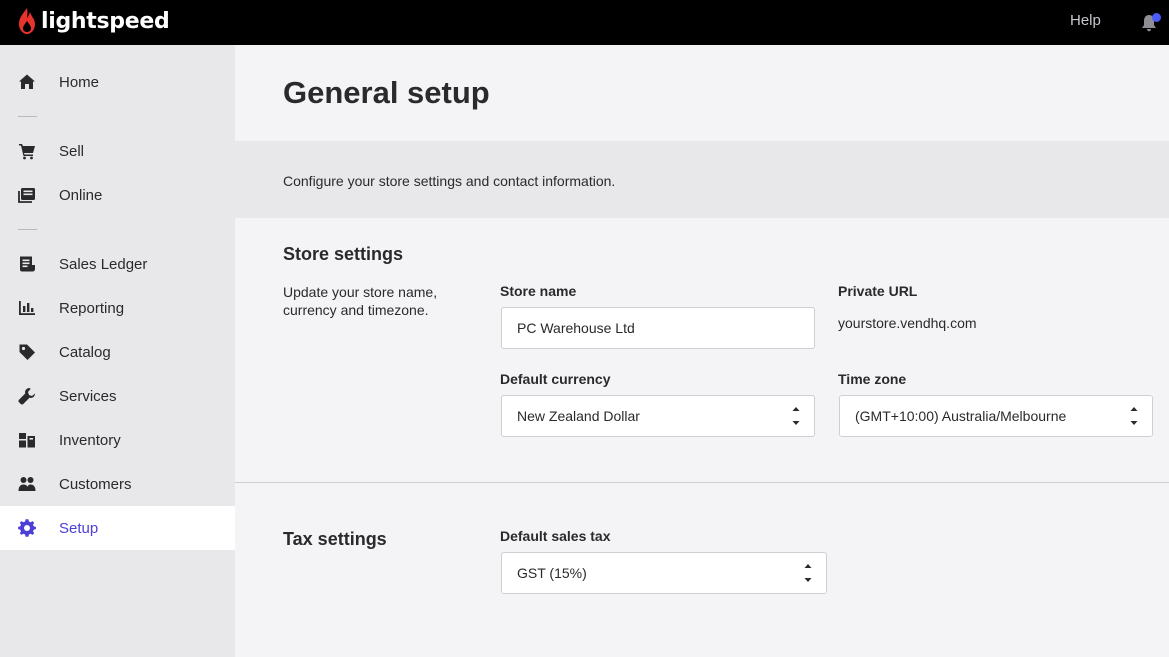  Describe the element at coordinates (538, 291) in the screenshot. I see `store-name-label: Store name` at that location.